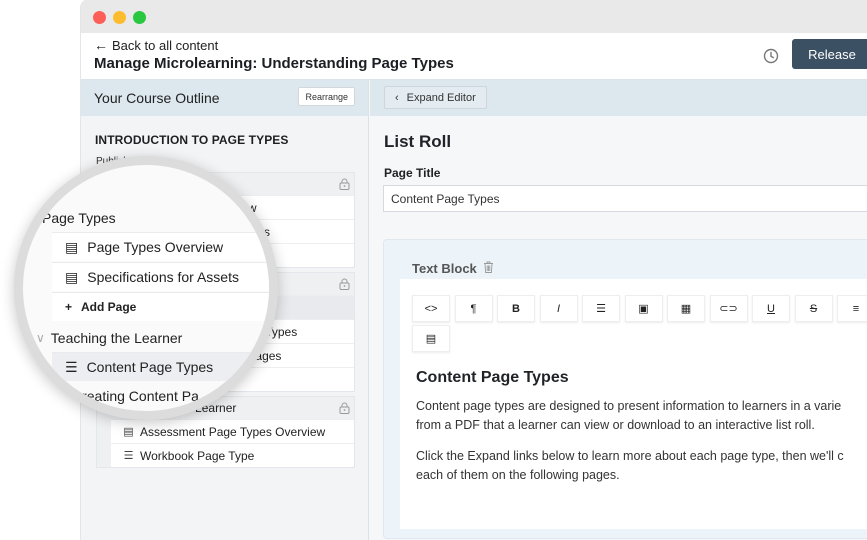 Image resolution: width=867 pixels, height=540 pixels. Describe the element at coordinates (109, 307) in the screenshot. I see `magnified-add-label: Add Page` at that location.